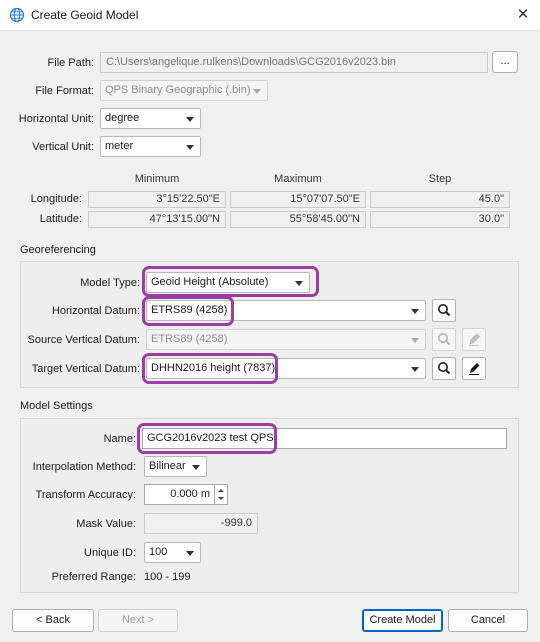 This screenshot has height=642, width=540. I want to click on horizontal-datum-search-button, so click(444, 310).